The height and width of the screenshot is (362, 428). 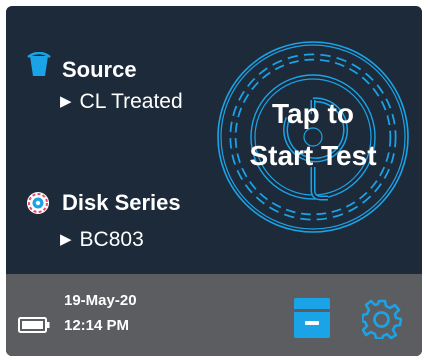 I want to click on source-label: Source, so click(x=99, y=69).